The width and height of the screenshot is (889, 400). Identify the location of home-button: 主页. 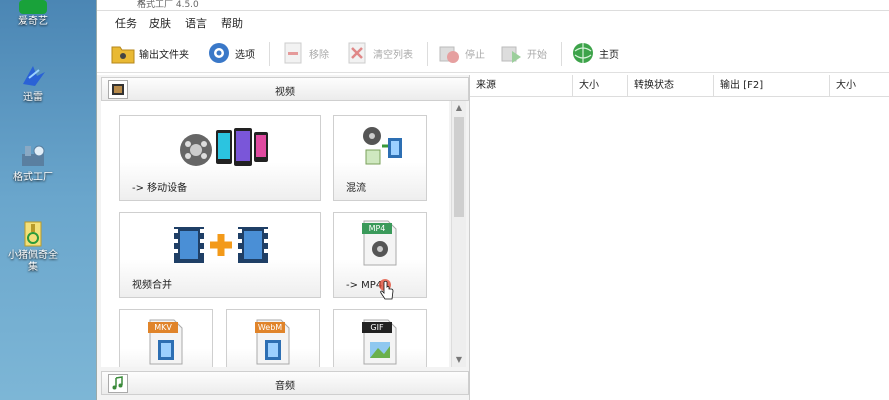
(595, 53).